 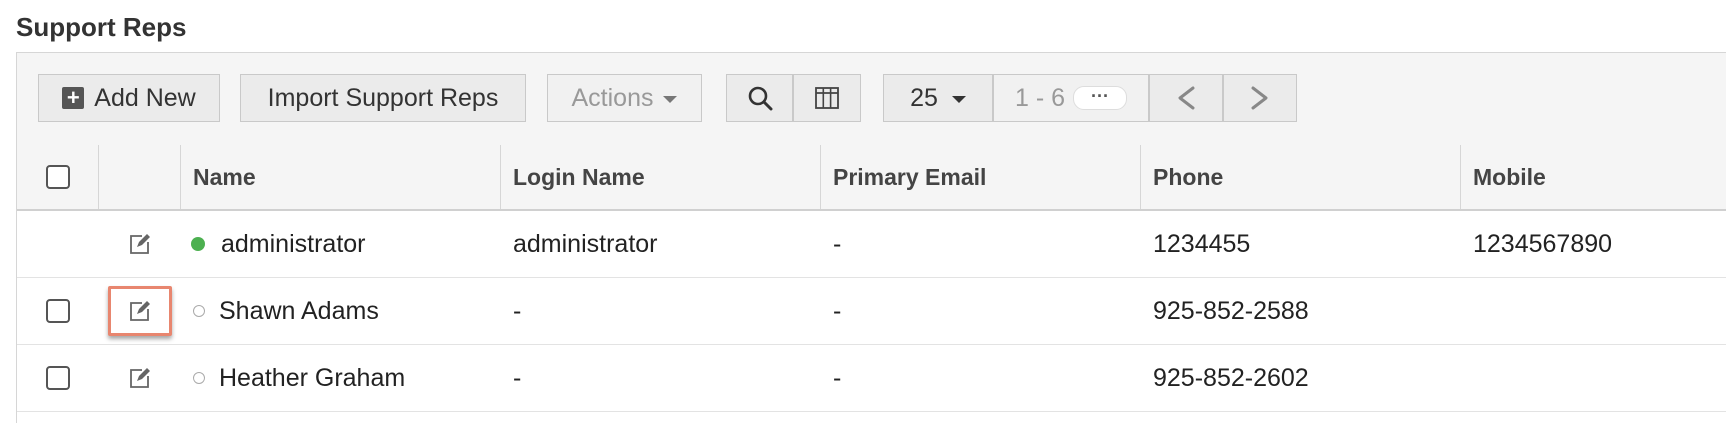 I want to click on column-header-login-name: Login Name, so click(x=661, y=177).